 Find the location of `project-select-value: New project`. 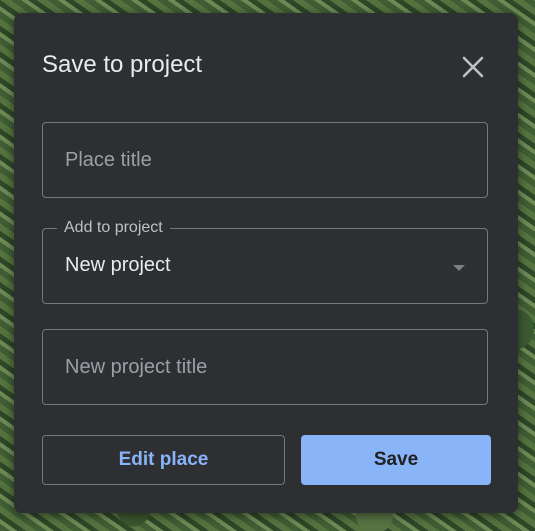

project-select-value: New project is located at coordinates (118, 265).